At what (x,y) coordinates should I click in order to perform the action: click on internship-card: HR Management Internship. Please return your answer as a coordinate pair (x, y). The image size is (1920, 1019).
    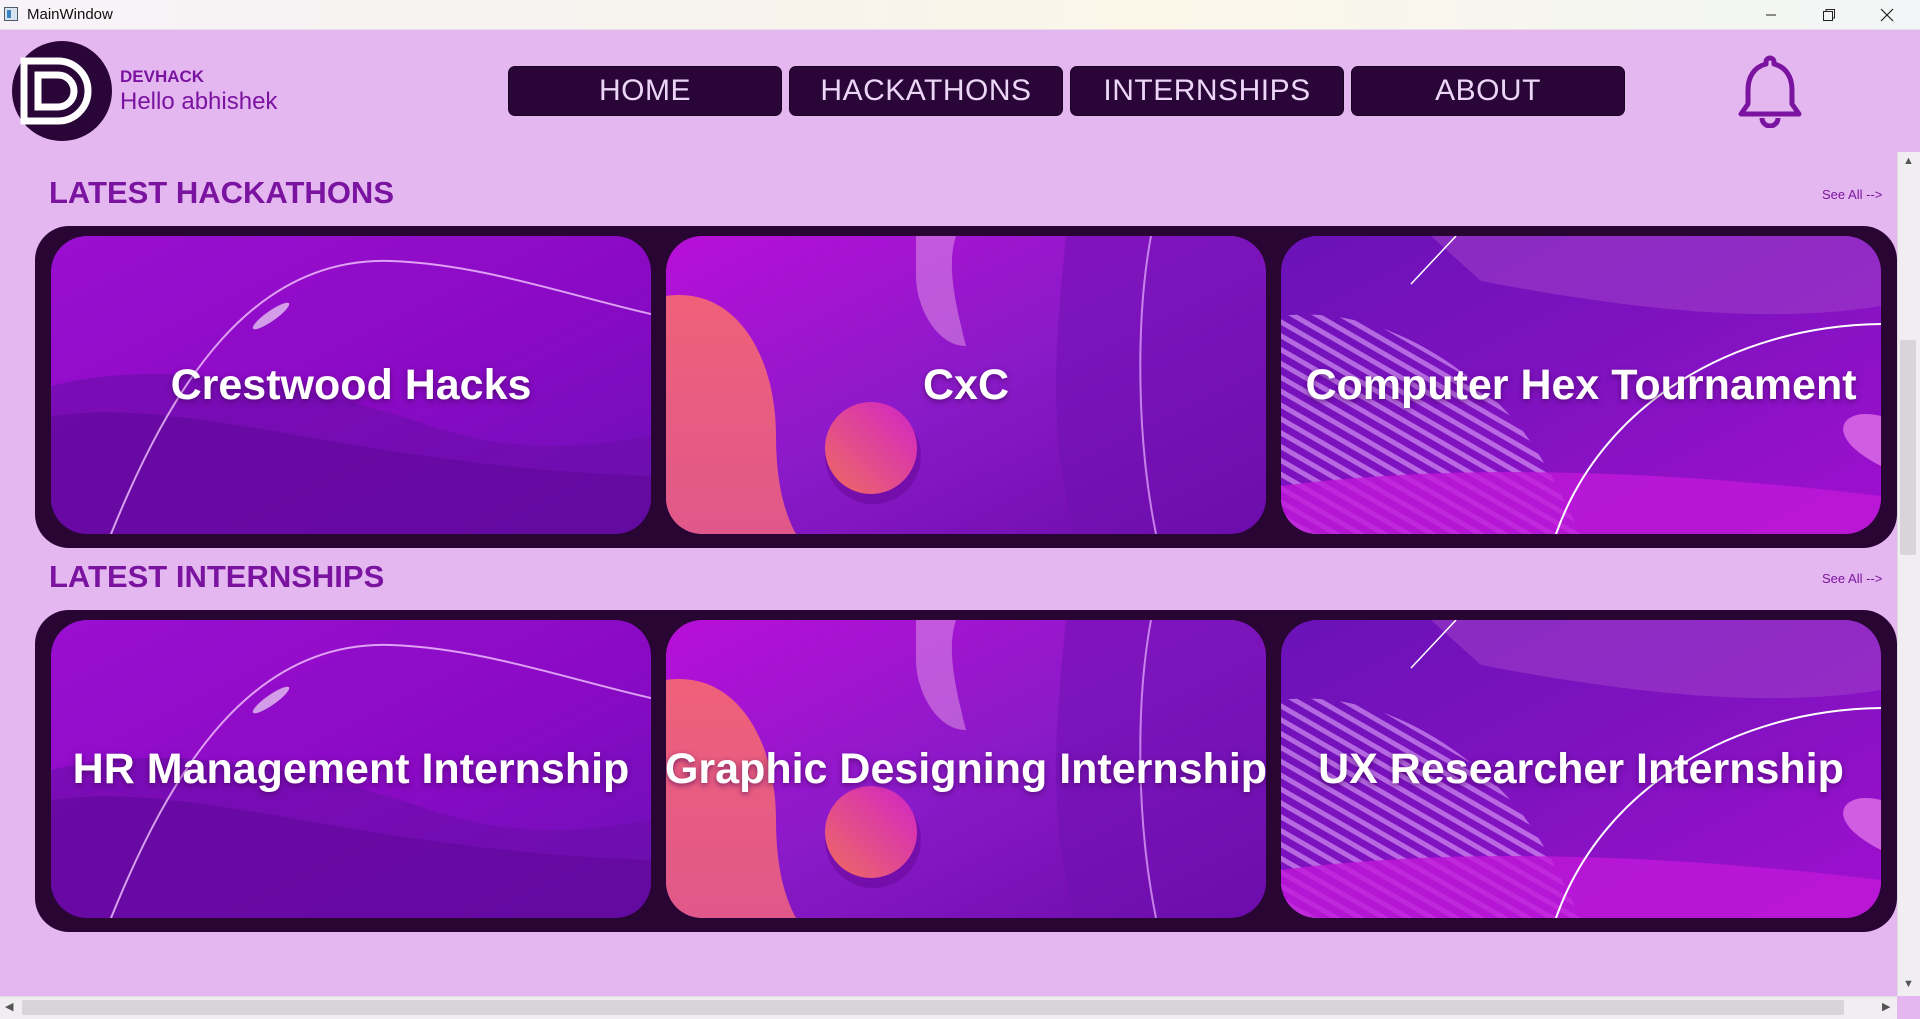
    Looking at the image, I should click on (351, 769).